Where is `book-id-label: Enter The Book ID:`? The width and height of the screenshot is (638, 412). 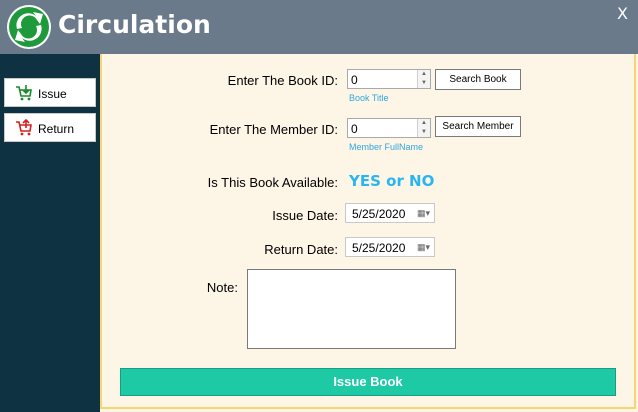 book-id-label: Enter The Book ID: is located at coordinates (282, 80).